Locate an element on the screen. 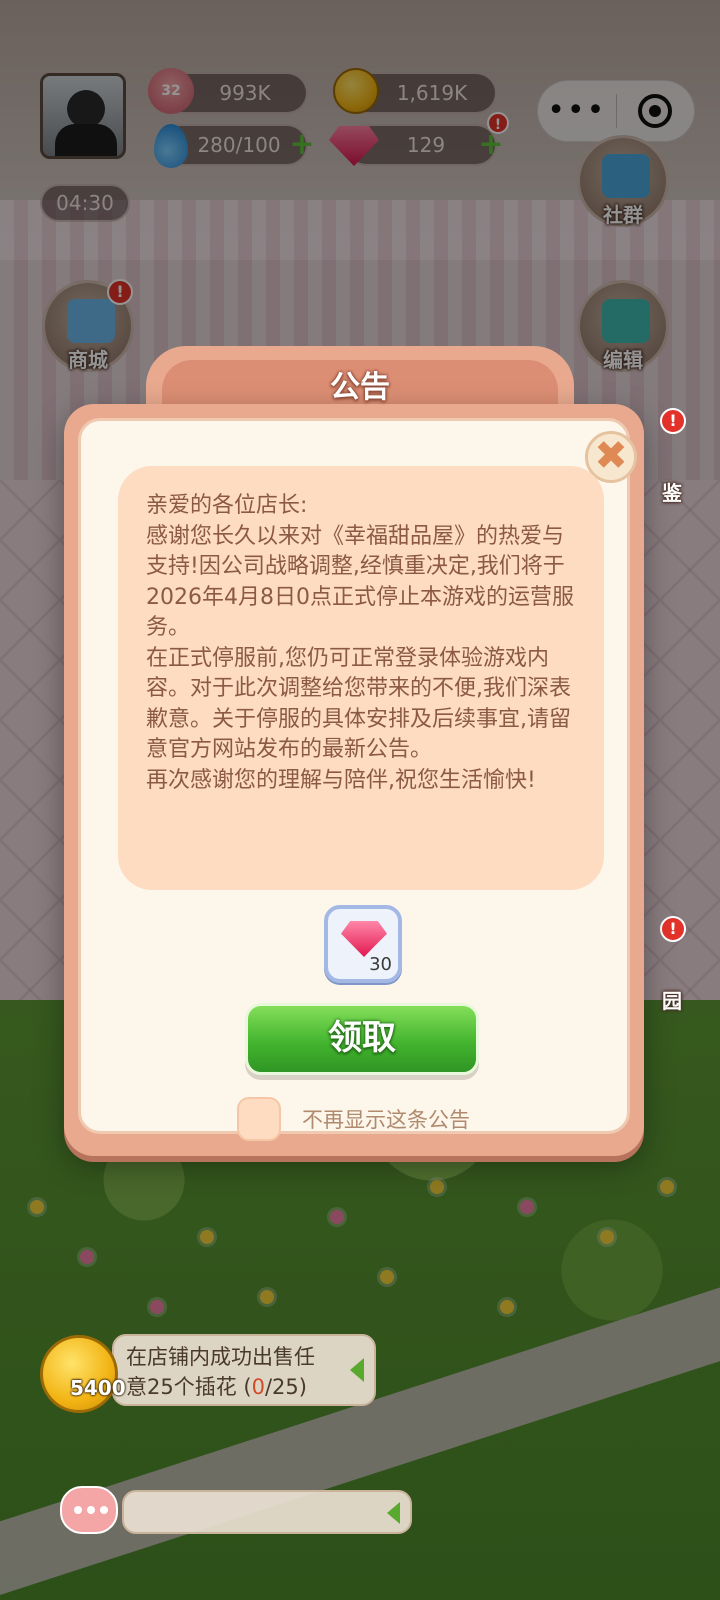 This screenshot has width=720, height=1600. task-panel: 在店铺内成功出售任 意25个插花 (0/25) is located at coordinates (244, 1370).